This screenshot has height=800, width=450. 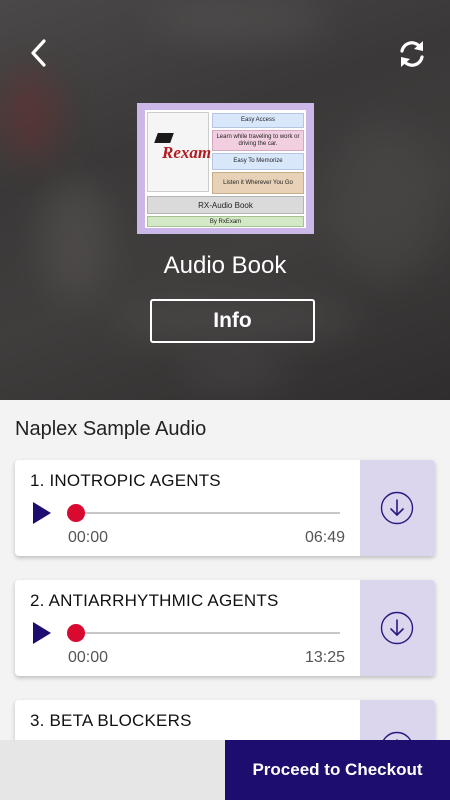 What do you see at coordinates (225, 221) in the screenshot?
I see `cover-byline: By RxExam` at bounding box center [225, 221].